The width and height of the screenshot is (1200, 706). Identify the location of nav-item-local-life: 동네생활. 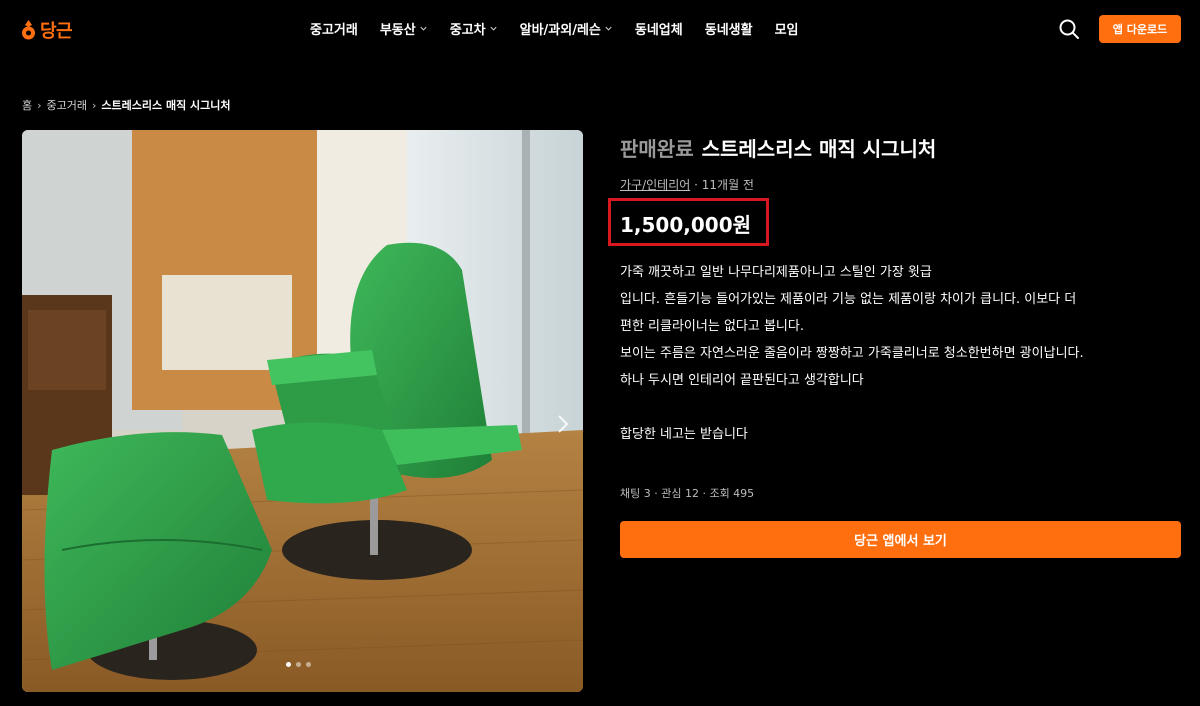
(729, 28).